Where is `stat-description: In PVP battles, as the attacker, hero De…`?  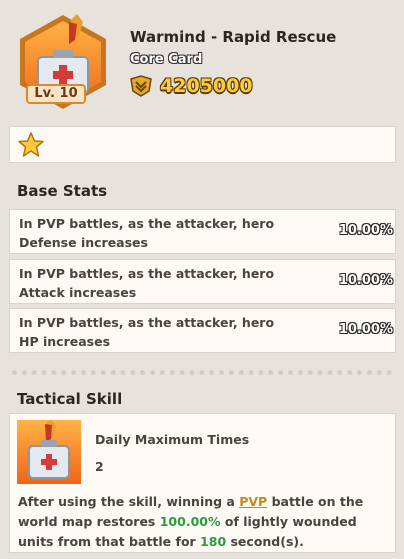
stat-description: In PVP battles, as the attacker, hero De… is located at coordinates (149, 233).